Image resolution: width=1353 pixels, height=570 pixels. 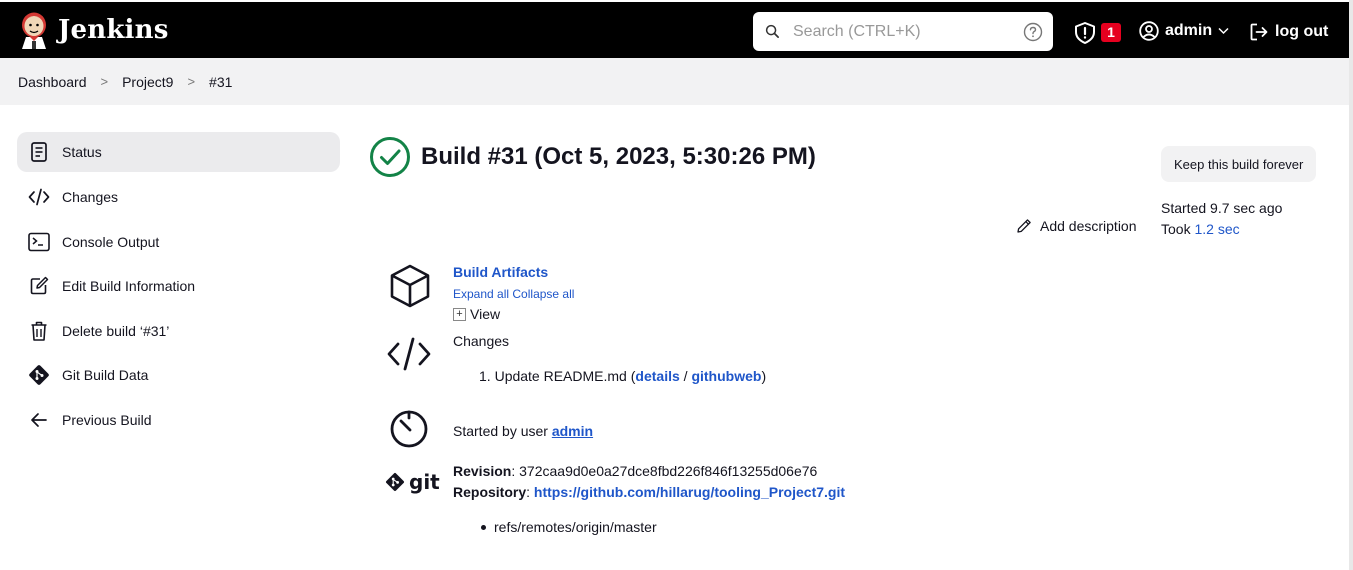 I want to click on git-diamond-icon, so click(x=395, y=482).